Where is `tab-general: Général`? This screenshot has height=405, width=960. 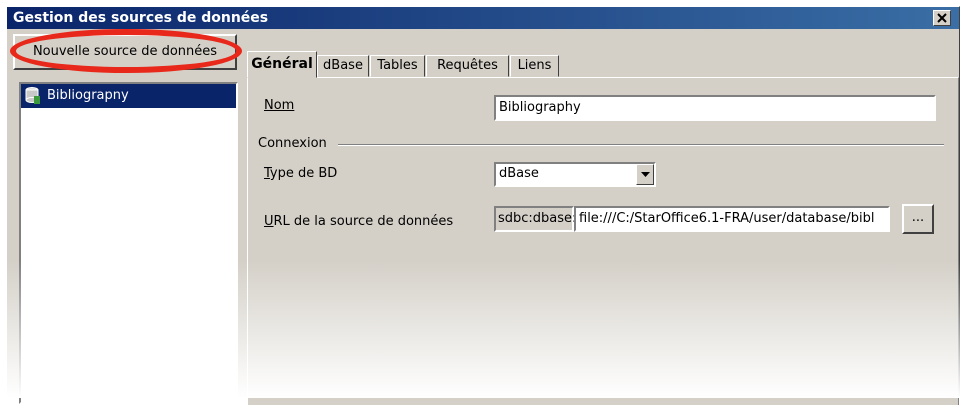
tab-general: Général is located at coordinates (282, 64).